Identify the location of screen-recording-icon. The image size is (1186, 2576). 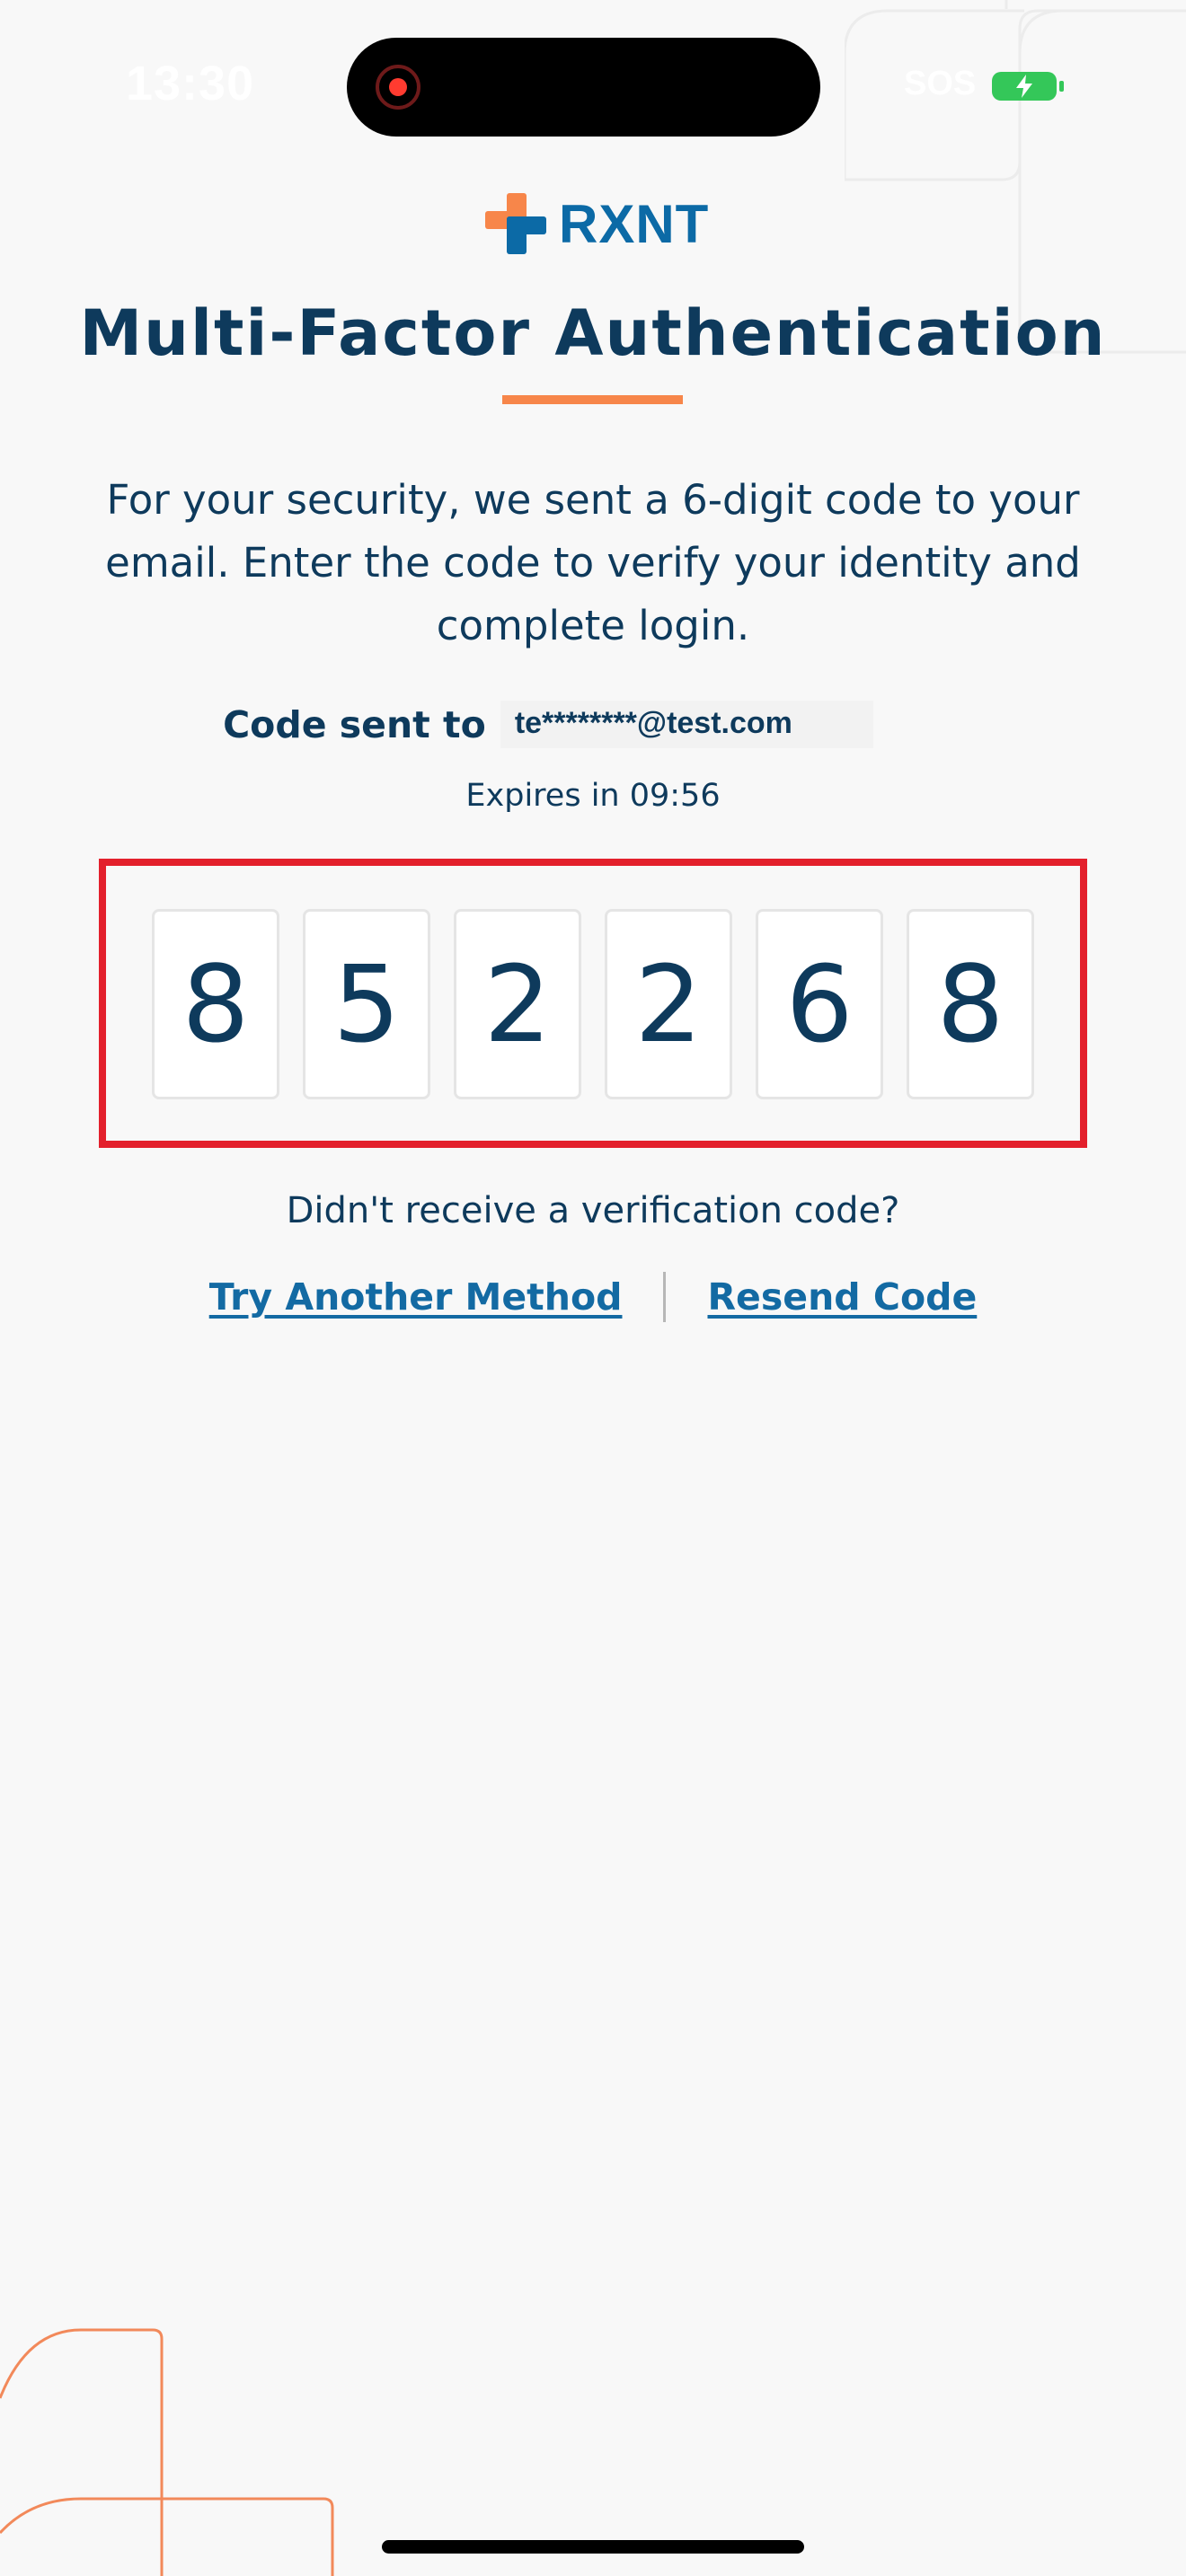
(398, 87).